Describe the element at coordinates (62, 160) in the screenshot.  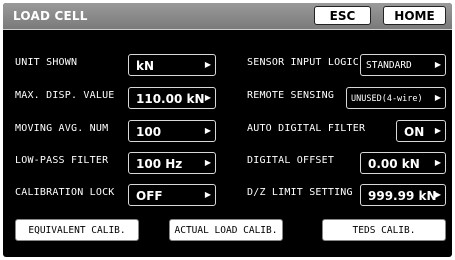
I see `low-pass-filter-label: LOW-PASS FILTER` at that location.